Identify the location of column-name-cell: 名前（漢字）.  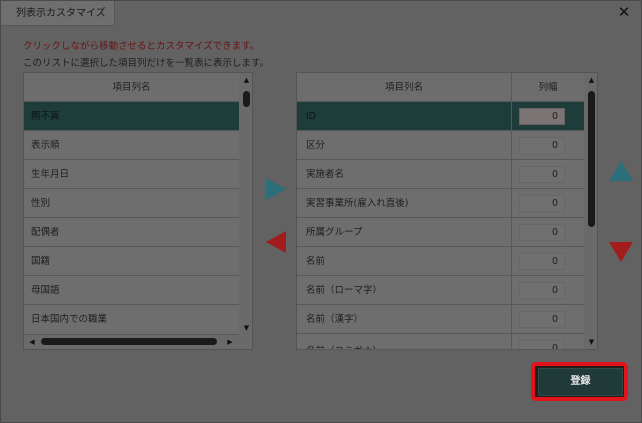
(404, 319).